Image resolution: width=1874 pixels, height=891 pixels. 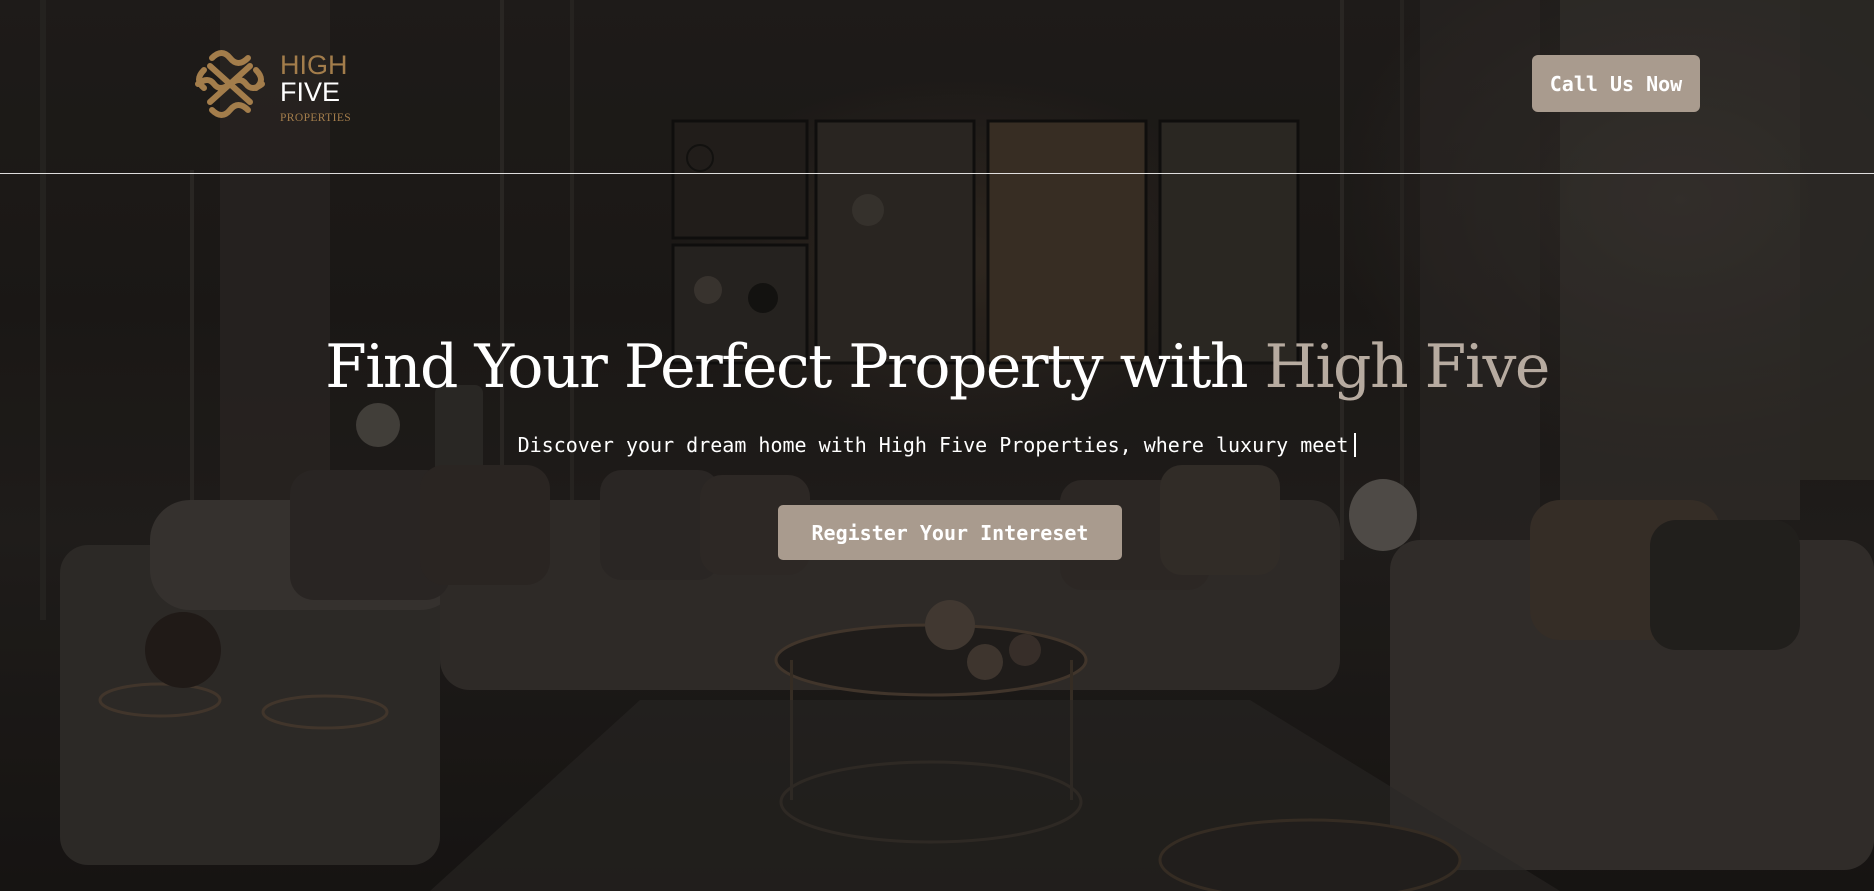 What do you see at coordinates (937, 173) in the screenshot?
I see `header-divider` at bounding box center [937, 173].